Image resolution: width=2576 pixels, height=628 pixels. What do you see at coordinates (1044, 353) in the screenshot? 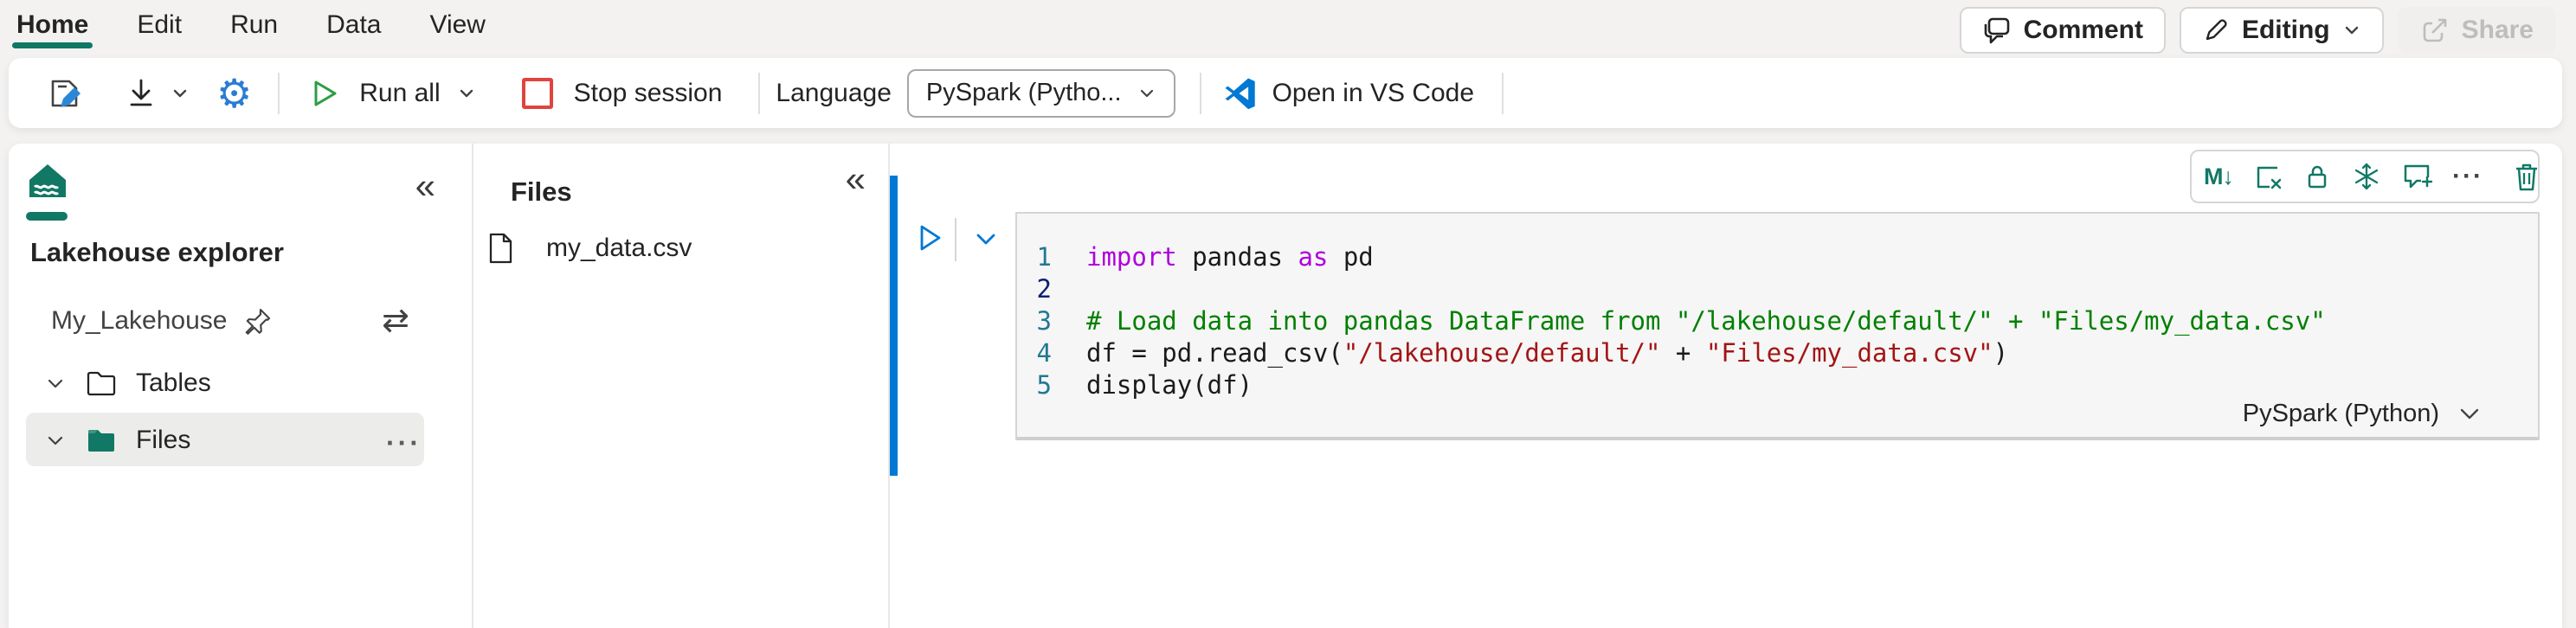
I see `line-number: 4` at bounding box center [1044, 353].